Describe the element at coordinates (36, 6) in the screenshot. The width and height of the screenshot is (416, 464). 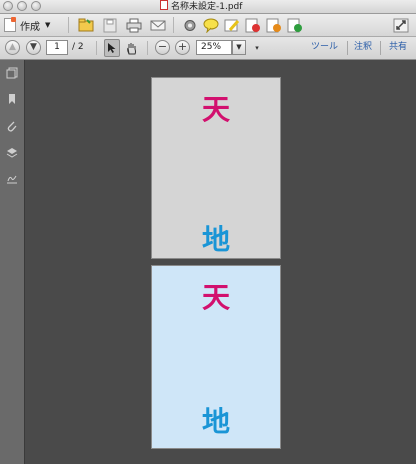
I see `zoom-window-button` at that location.